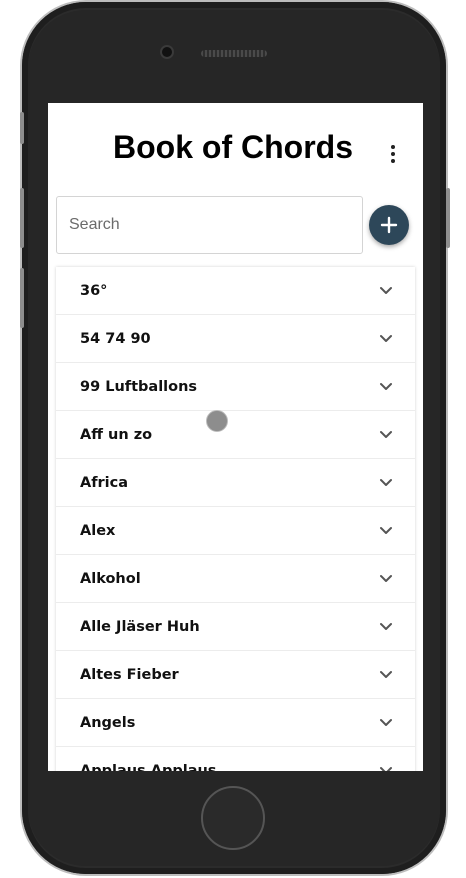  What do you see at coordinates (235, 579) in the screenshot?
I see `list-item: Alkohol` at bounding box center [235, 579].